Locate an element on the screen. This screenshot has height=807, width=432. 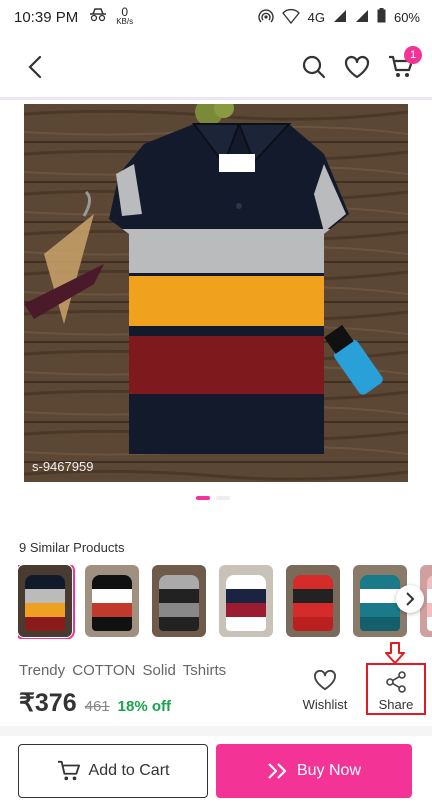
share-label: Share is located at coordinates (396, 704).